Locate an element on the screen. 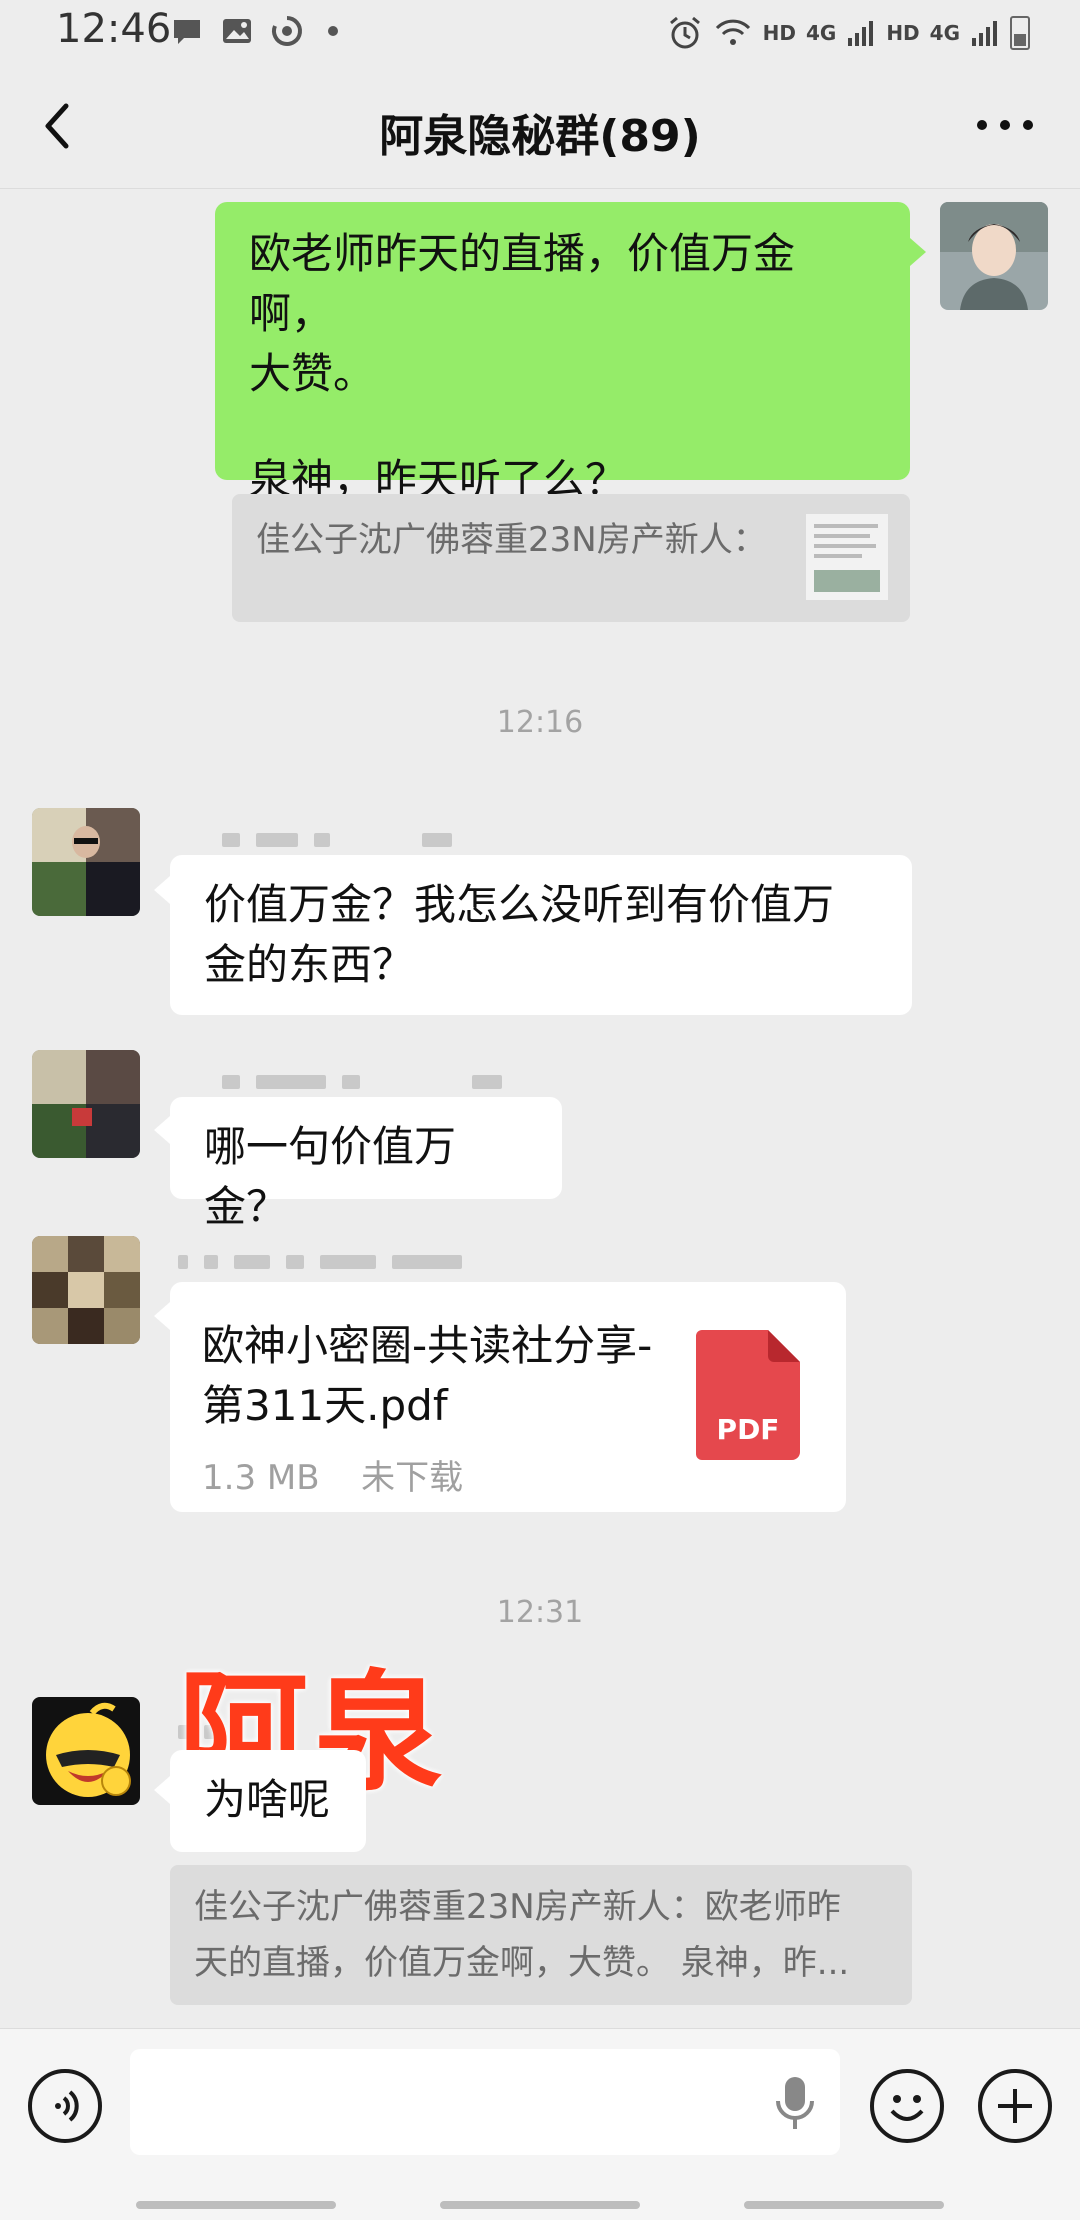 Image resolution: width=1080 pixels, height=2220 pixels. status-right-group: HD 4G HD 4G is located at coordinates (848, 33).